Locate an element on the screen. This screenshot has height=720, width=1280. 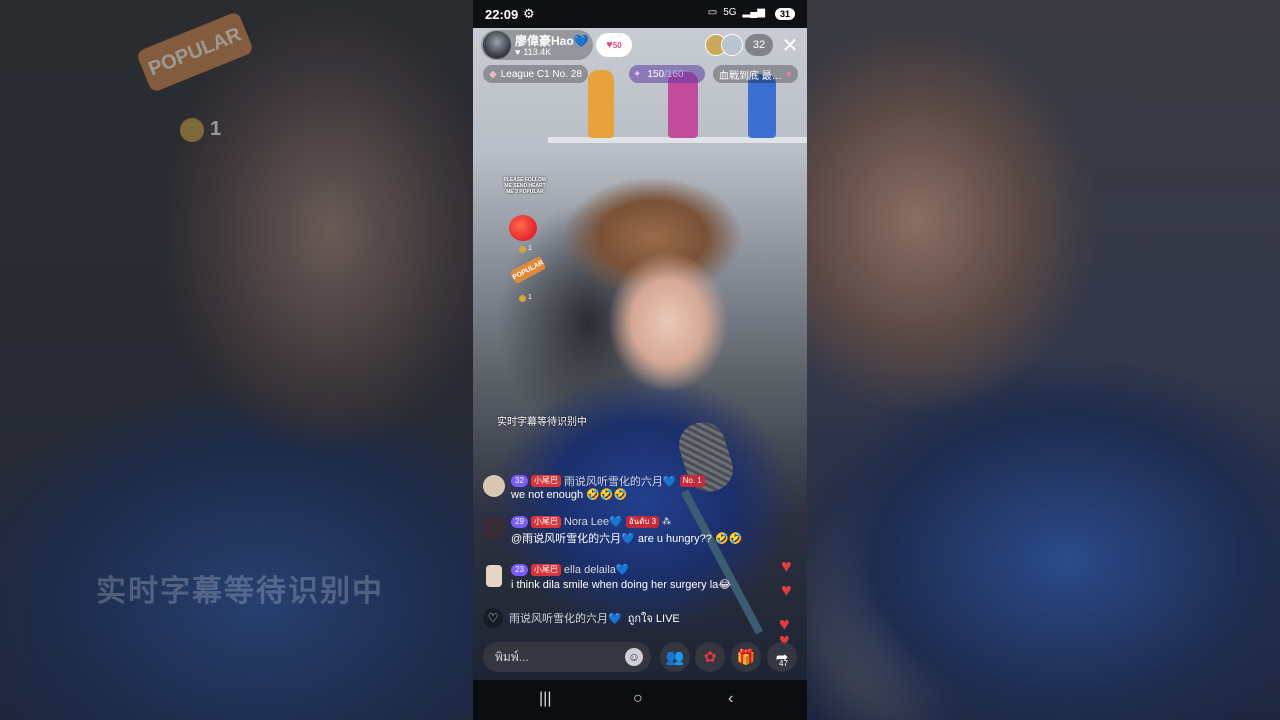
notice-user: 雨说风听雪化的六月💙 is located at coordinates (565, 618).